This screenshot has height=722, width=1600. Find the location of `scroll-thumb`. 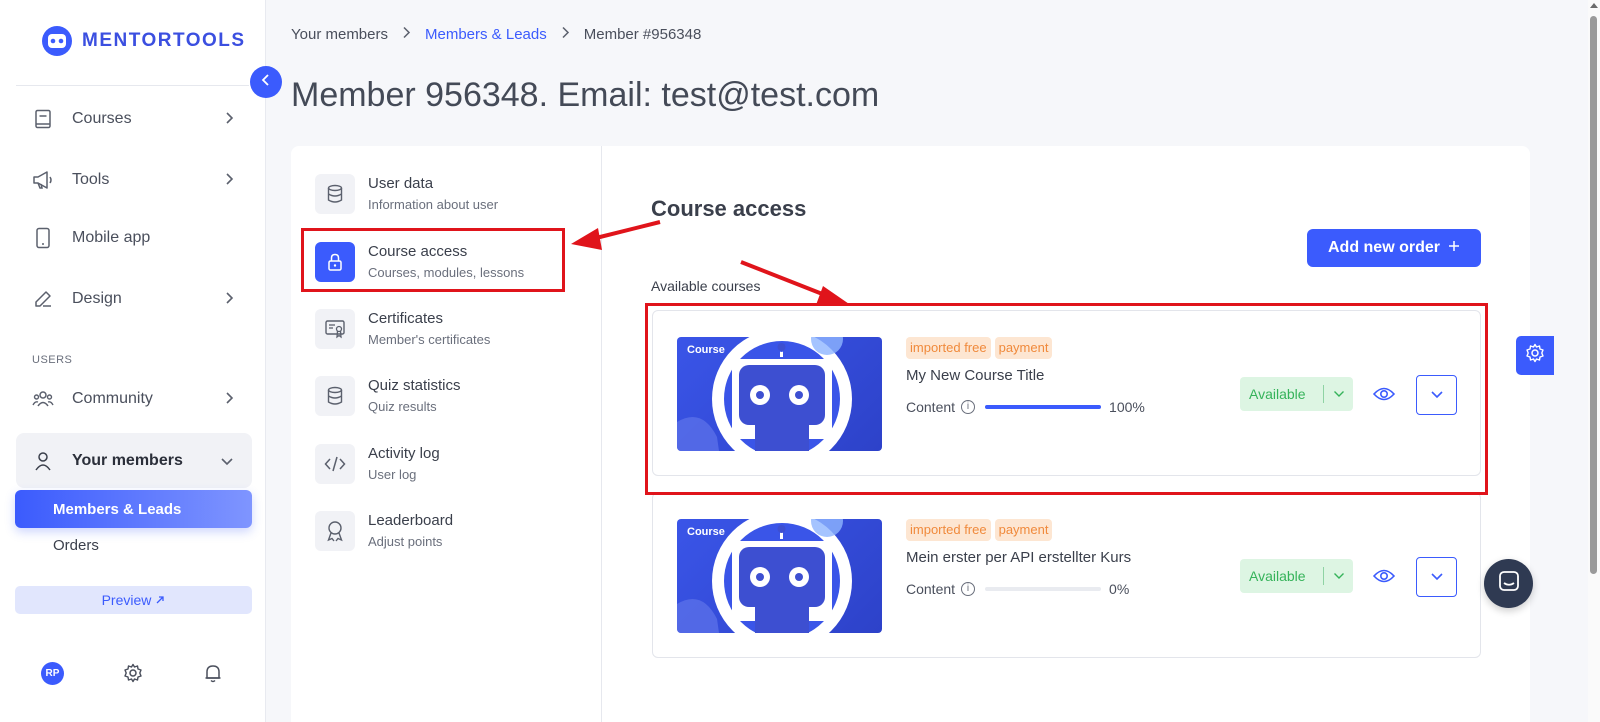

scroll-thumb is located at coordinates (1593, 295).